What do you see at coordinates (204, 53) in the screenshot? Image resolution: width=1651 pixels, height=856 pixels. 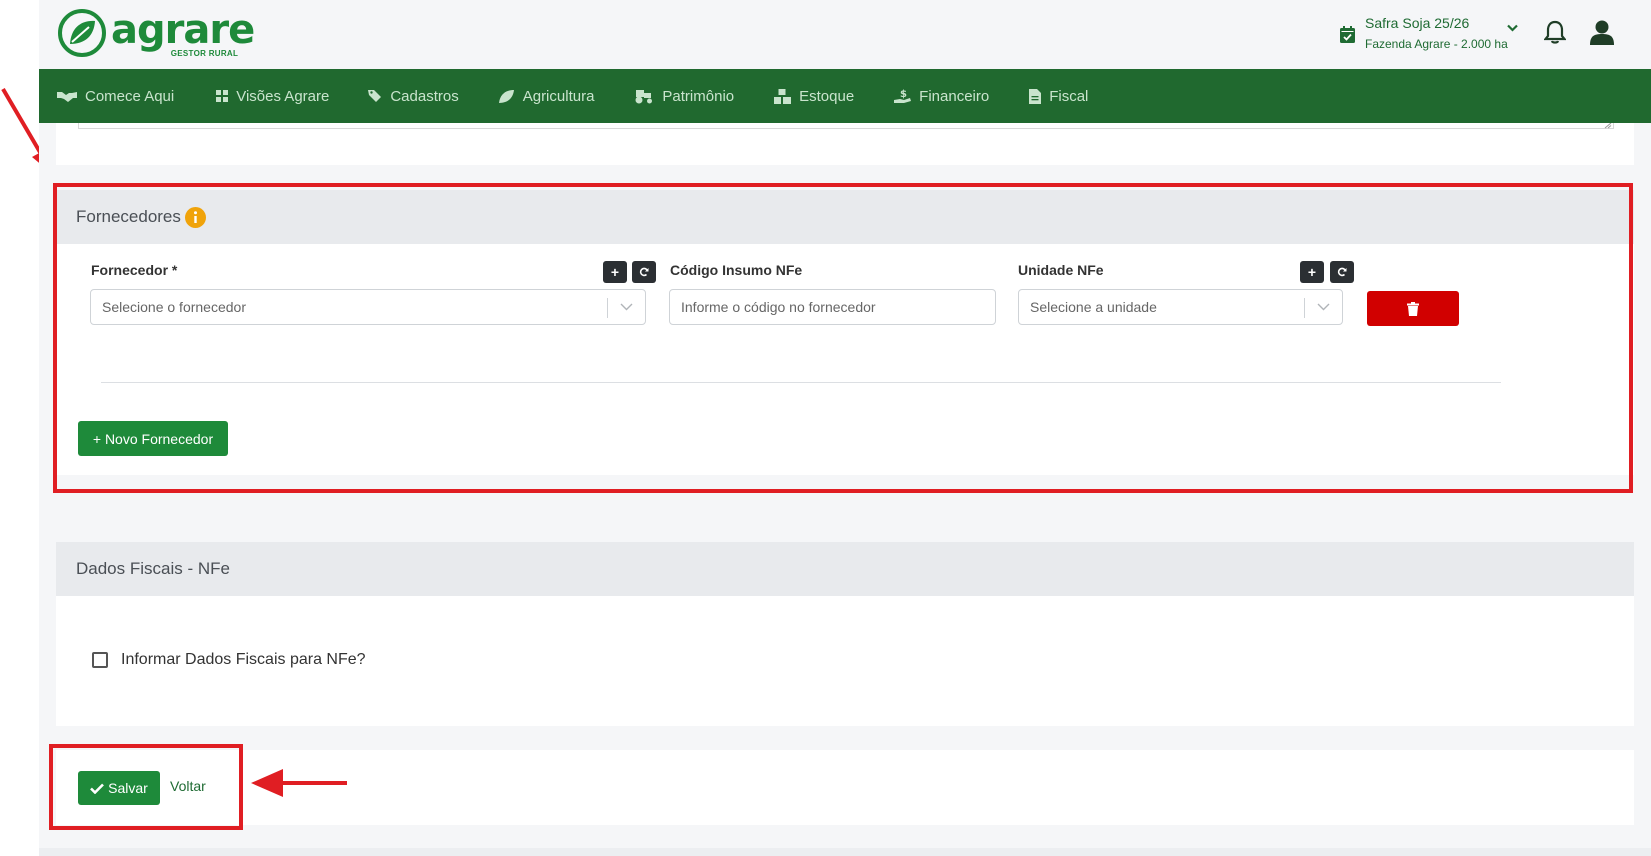 I see `brand-tagline: GESTOR RURAL` at bounding box center [204, 53].